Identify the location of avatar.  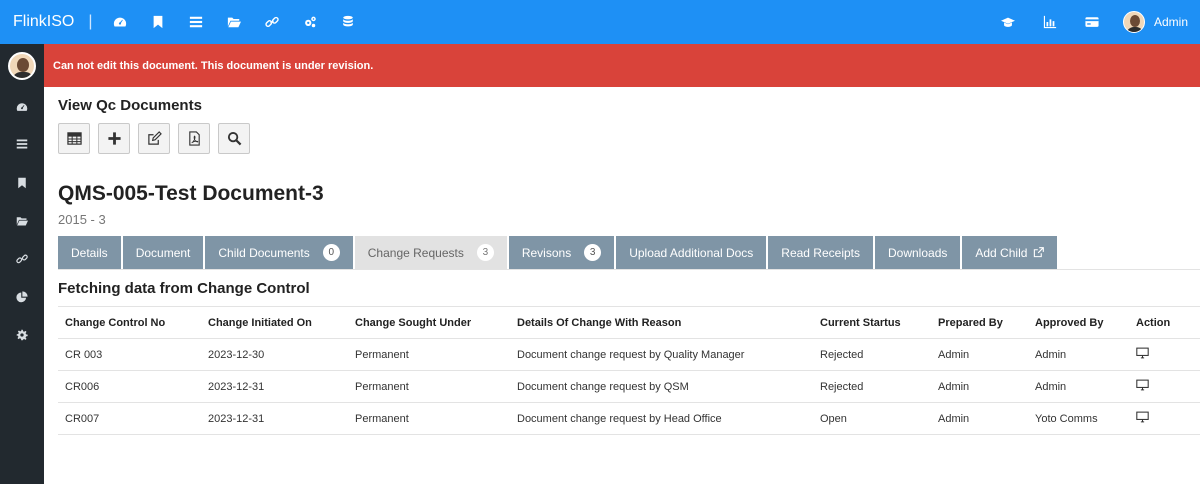
(1133, 22).